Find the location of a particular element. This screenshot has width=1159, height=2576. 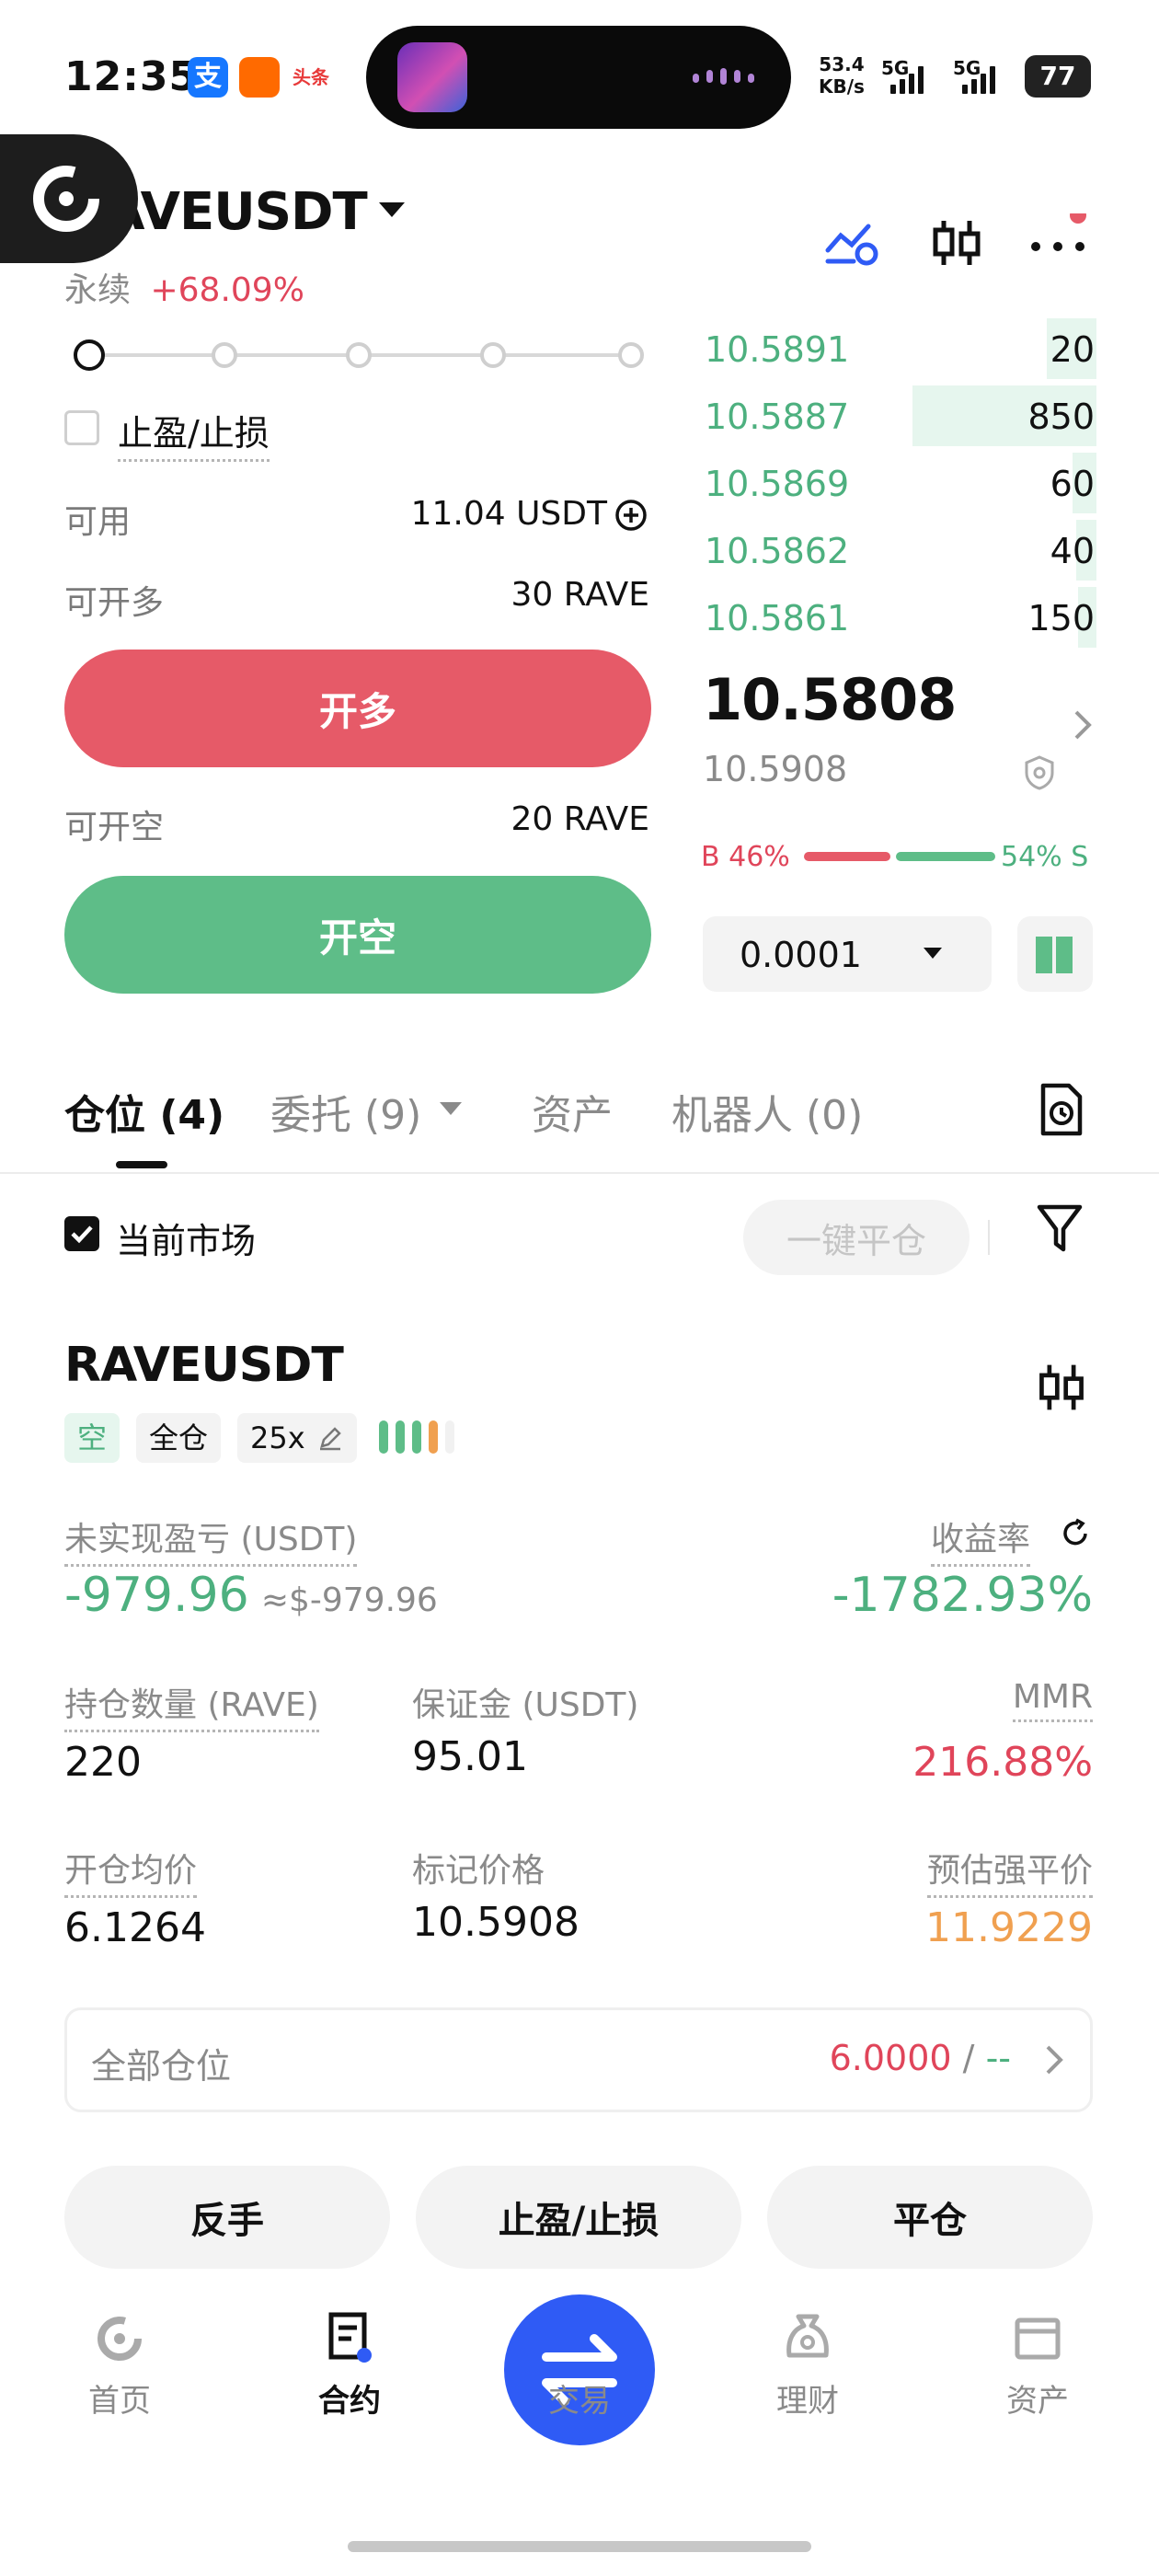

tab-assets: 资产 is located at coordinates (572, 1111).